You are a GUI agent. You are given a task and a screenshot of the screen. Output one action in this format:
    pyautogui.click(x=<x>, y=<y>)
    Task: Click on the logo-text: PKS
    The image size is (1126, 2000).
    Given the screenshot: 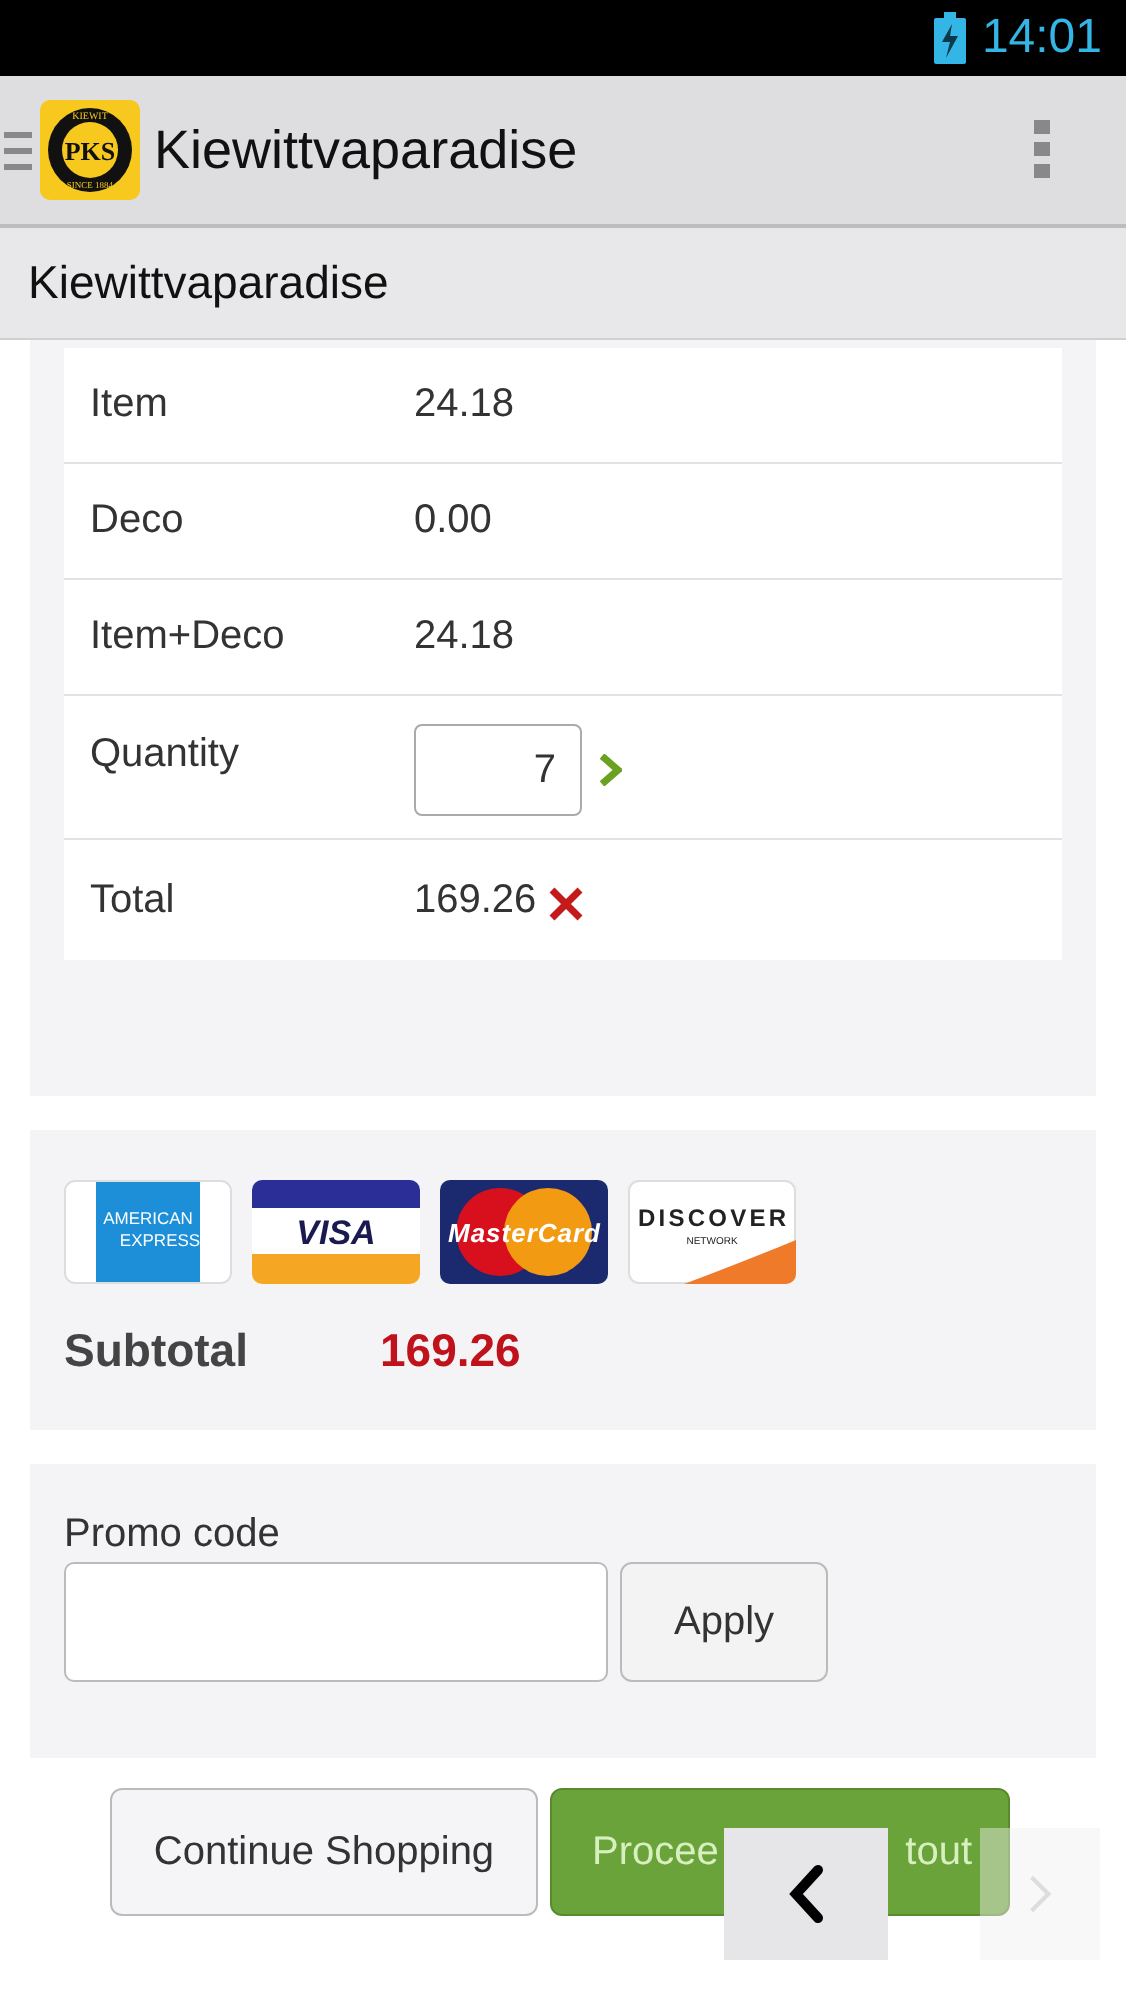 What is the action you would take?
    pyautogui.click(x=90, y=151)
    